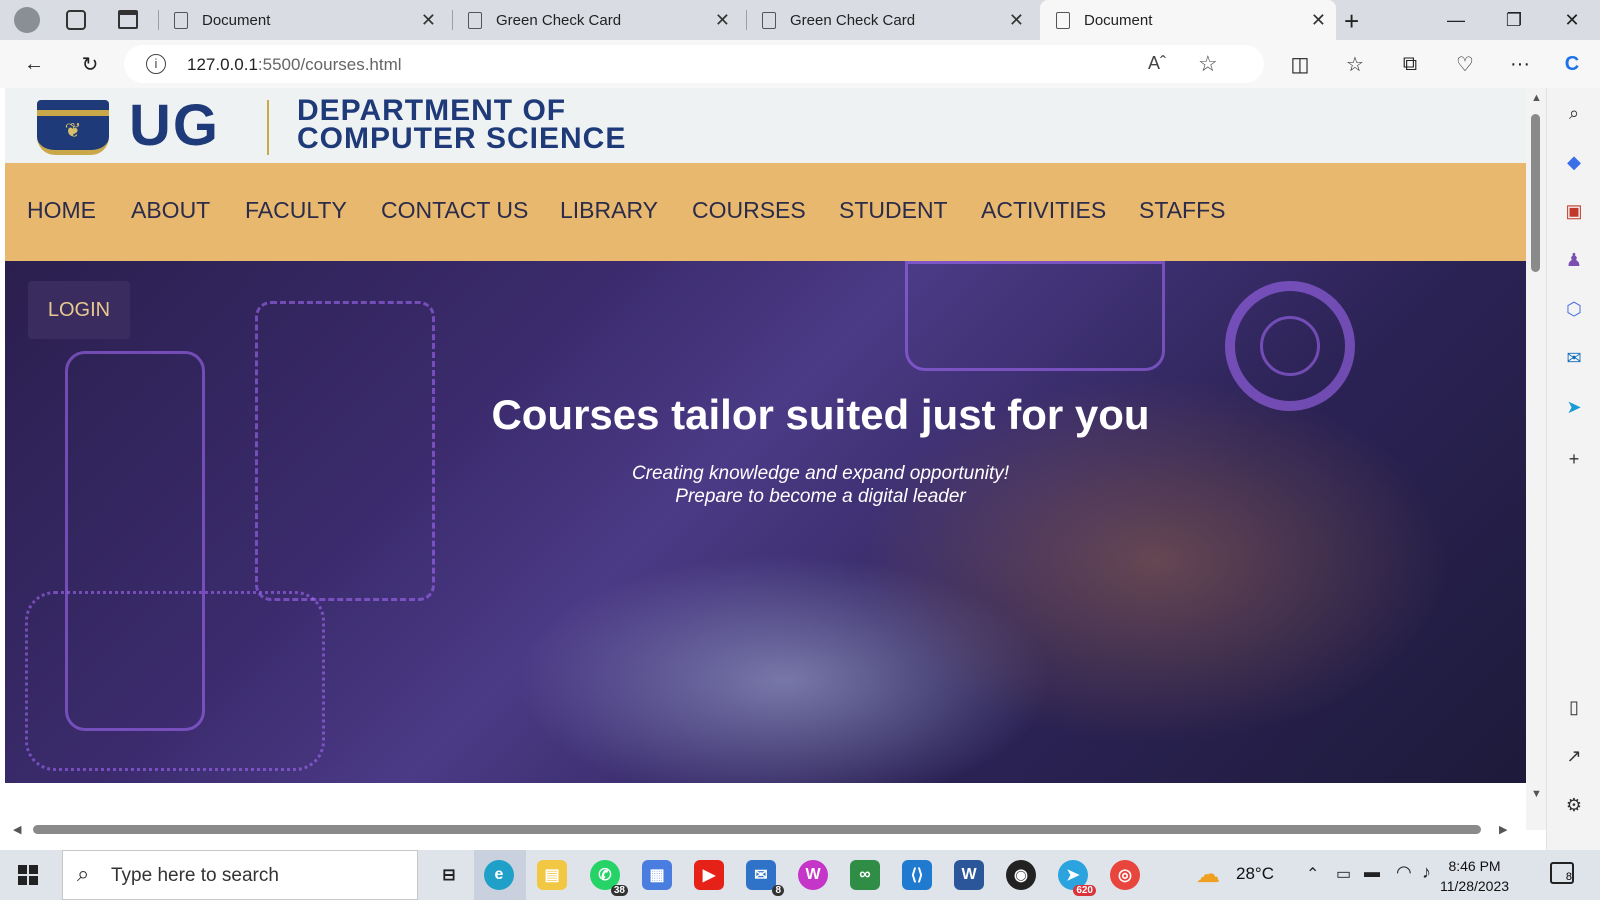 Image resolution: width=1600 pixels, height=900 pixels. Describe the element at coordinates (76, 20) in the screenshot. I see `workspaces-icon` at that location.